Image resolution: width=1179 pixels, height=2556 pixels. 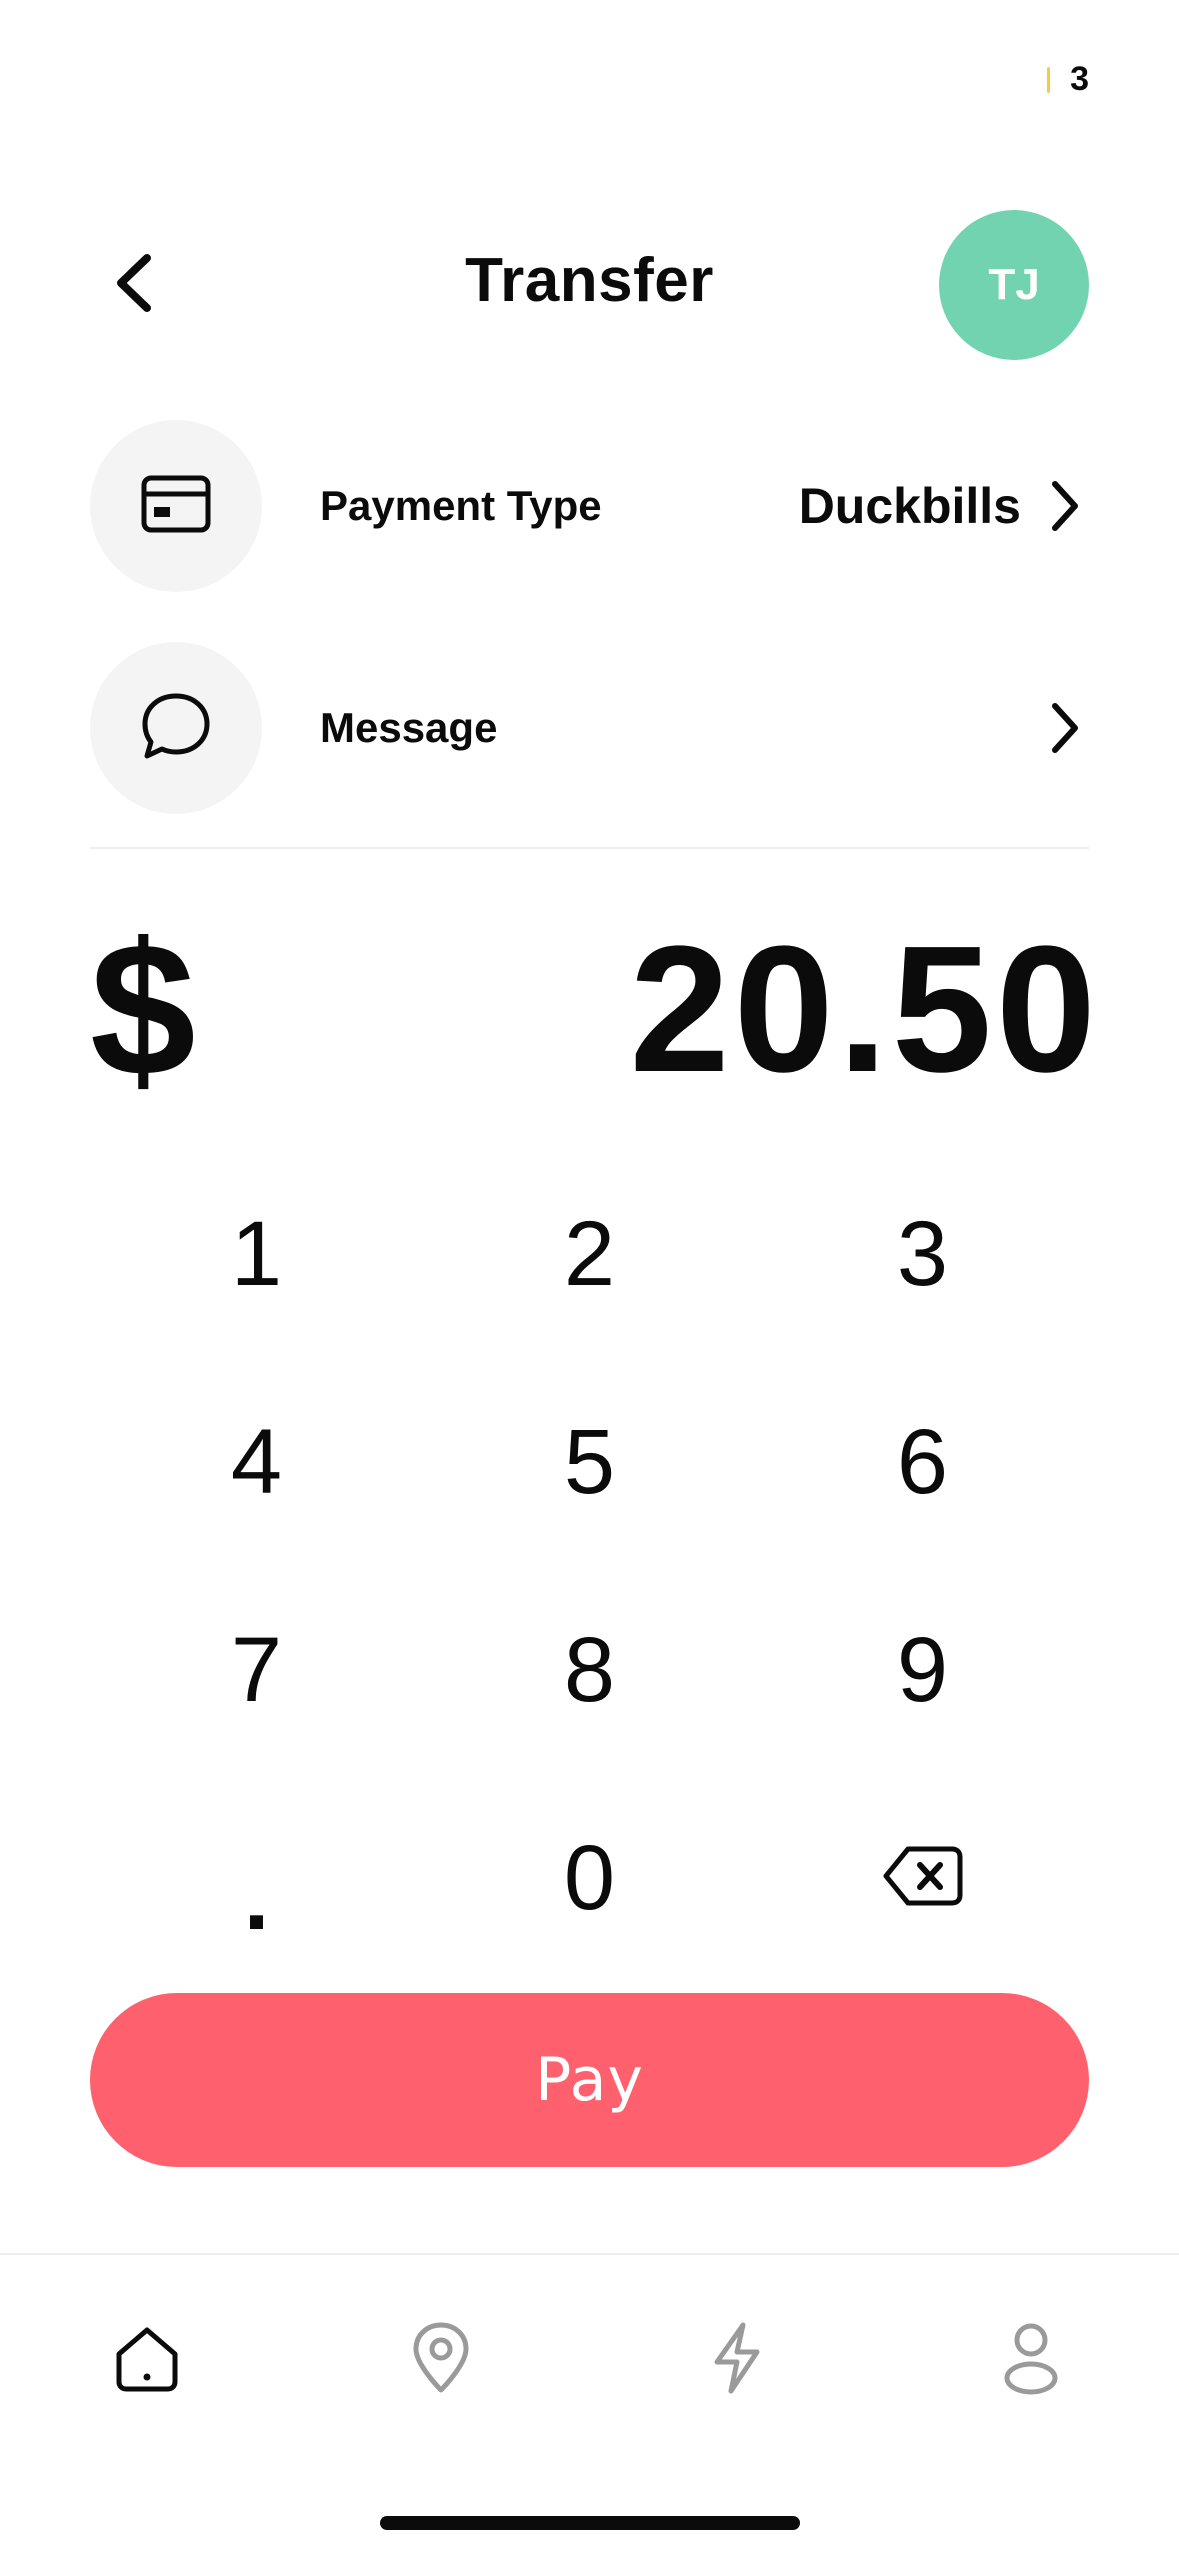 What do you see at coordinates (256, 1462) in the screenshot?
I see `key-4: 4` at bounding box center [256, 1462].